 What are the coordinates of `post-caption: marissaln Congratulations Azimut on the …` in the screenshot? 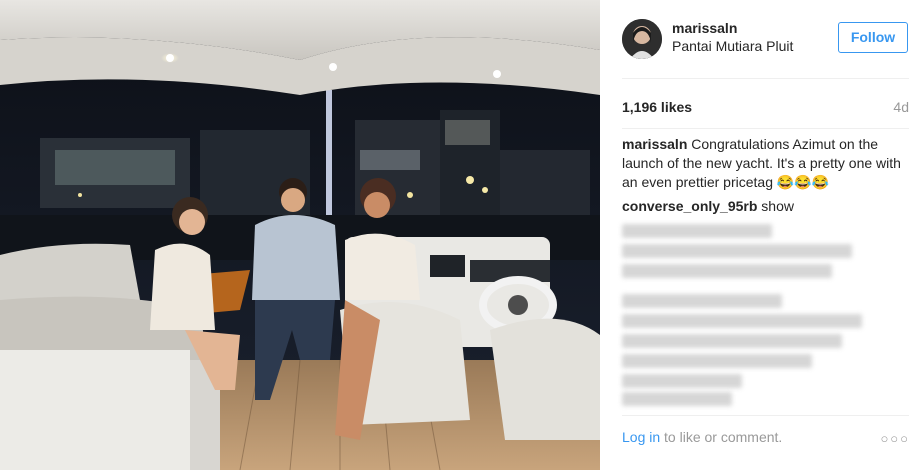 It's located at (764, 163).